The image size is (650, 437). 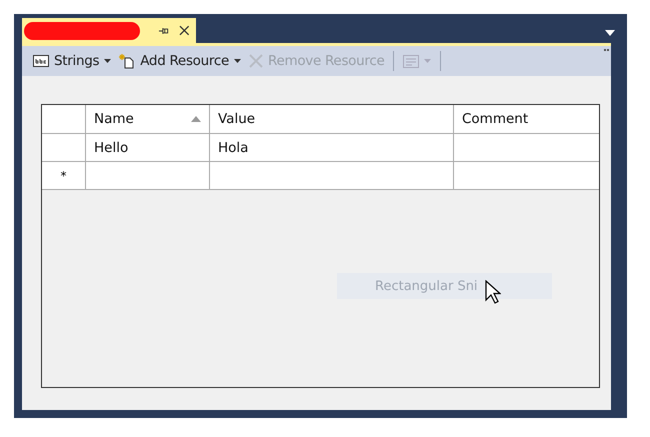 I want to click on table-cell: Hola, so click(x=332, y=147).